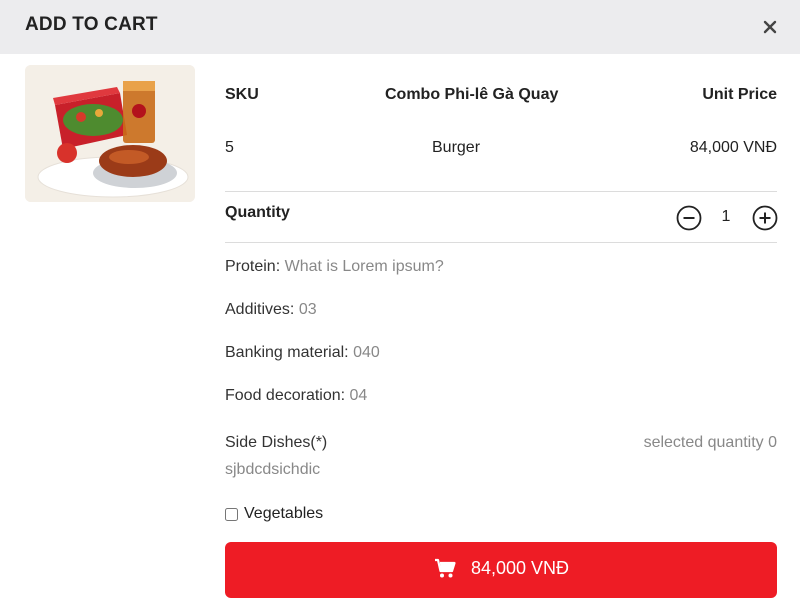  I want to click on side-dishes-selected-quantity: selected quantity 0, so click(710, 442).